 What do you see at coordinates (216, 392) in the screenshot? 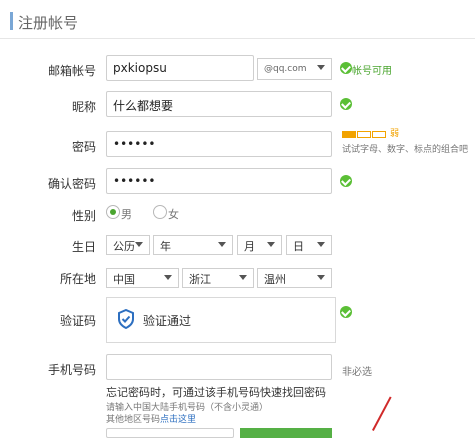
I see `phone-tip: 忘记密码时，可通过该手机号码快速找回密码` at bounding box center [216, 392].